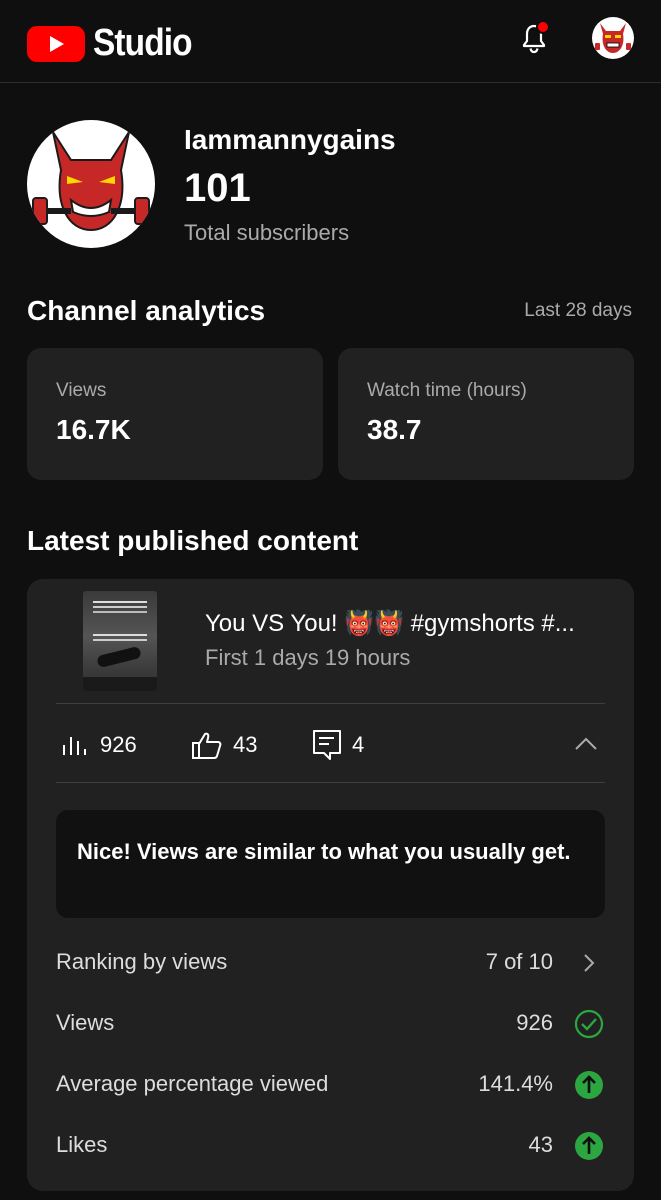  I want to click on views-row-value: 926, so click(534, 1022).